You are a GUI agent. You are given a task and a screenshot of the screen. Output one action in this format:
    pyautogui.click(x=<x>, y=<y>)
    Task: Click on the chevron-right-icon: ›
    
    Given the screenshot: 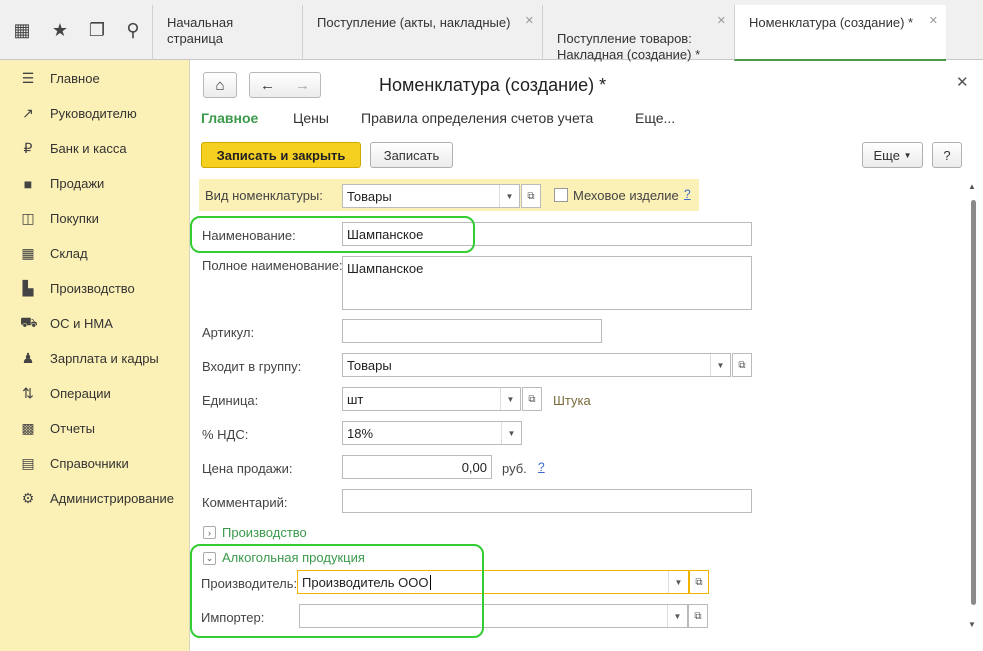 What is the action you would take?
    pyautogui.click(x=209, y=532)
    